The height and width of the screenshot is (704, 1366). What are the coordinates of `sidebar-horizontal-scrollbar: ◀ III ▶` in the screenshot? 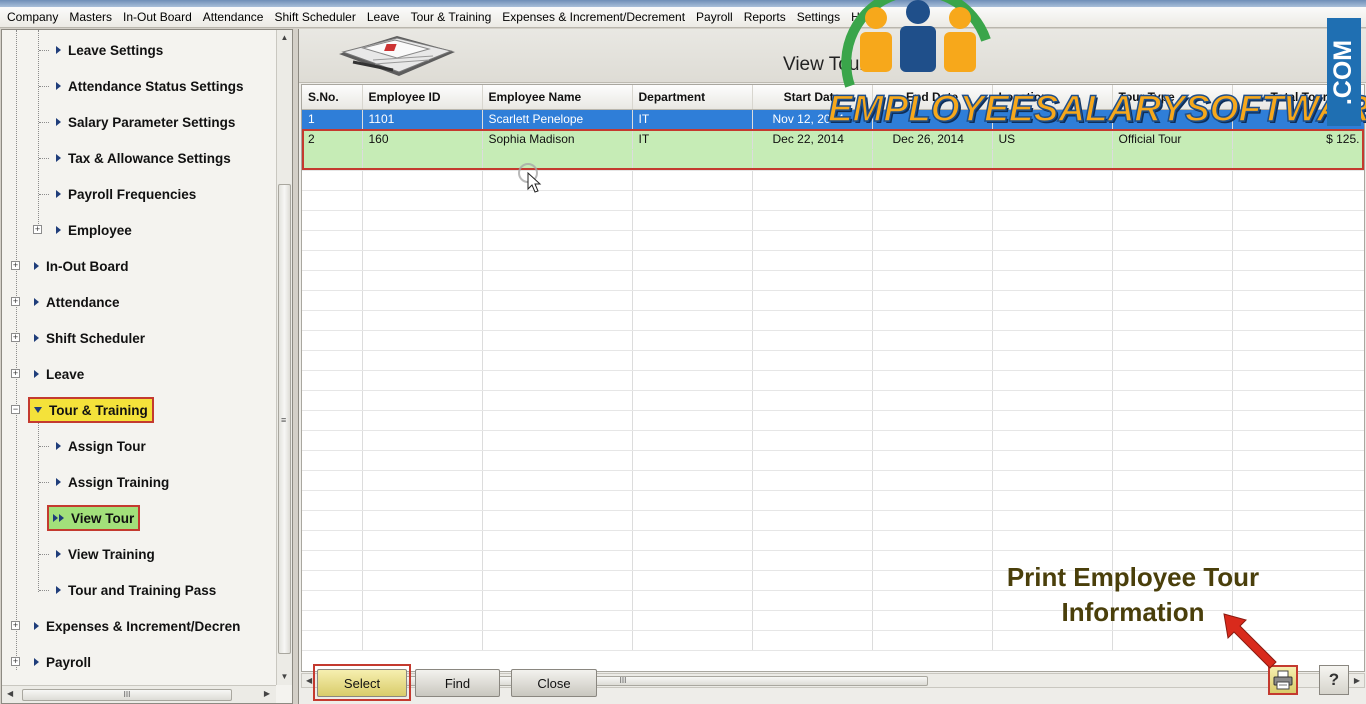 It's located at (139, 694).